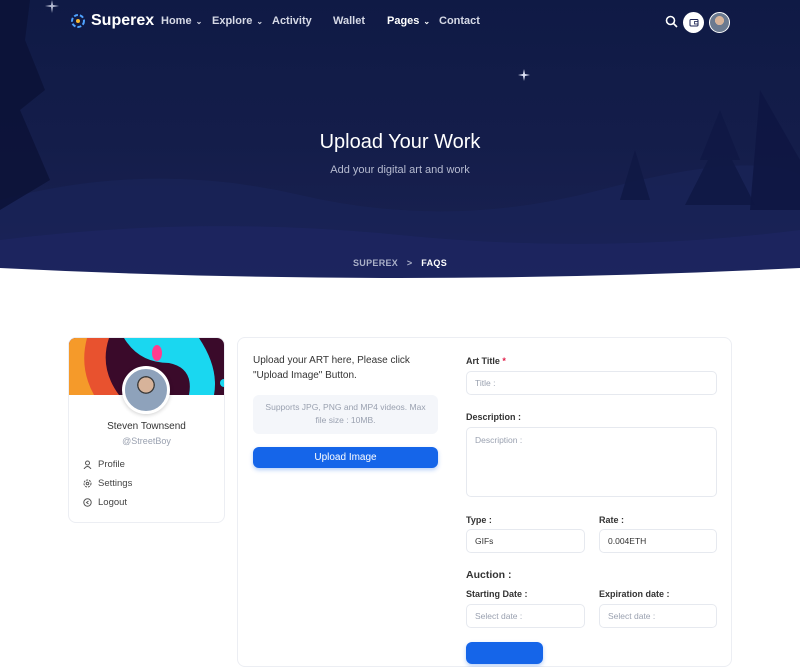  Describe the element at coordinates (497, 594) in the screenshot. I see `starting-date-label: Starting Date :` at that location.